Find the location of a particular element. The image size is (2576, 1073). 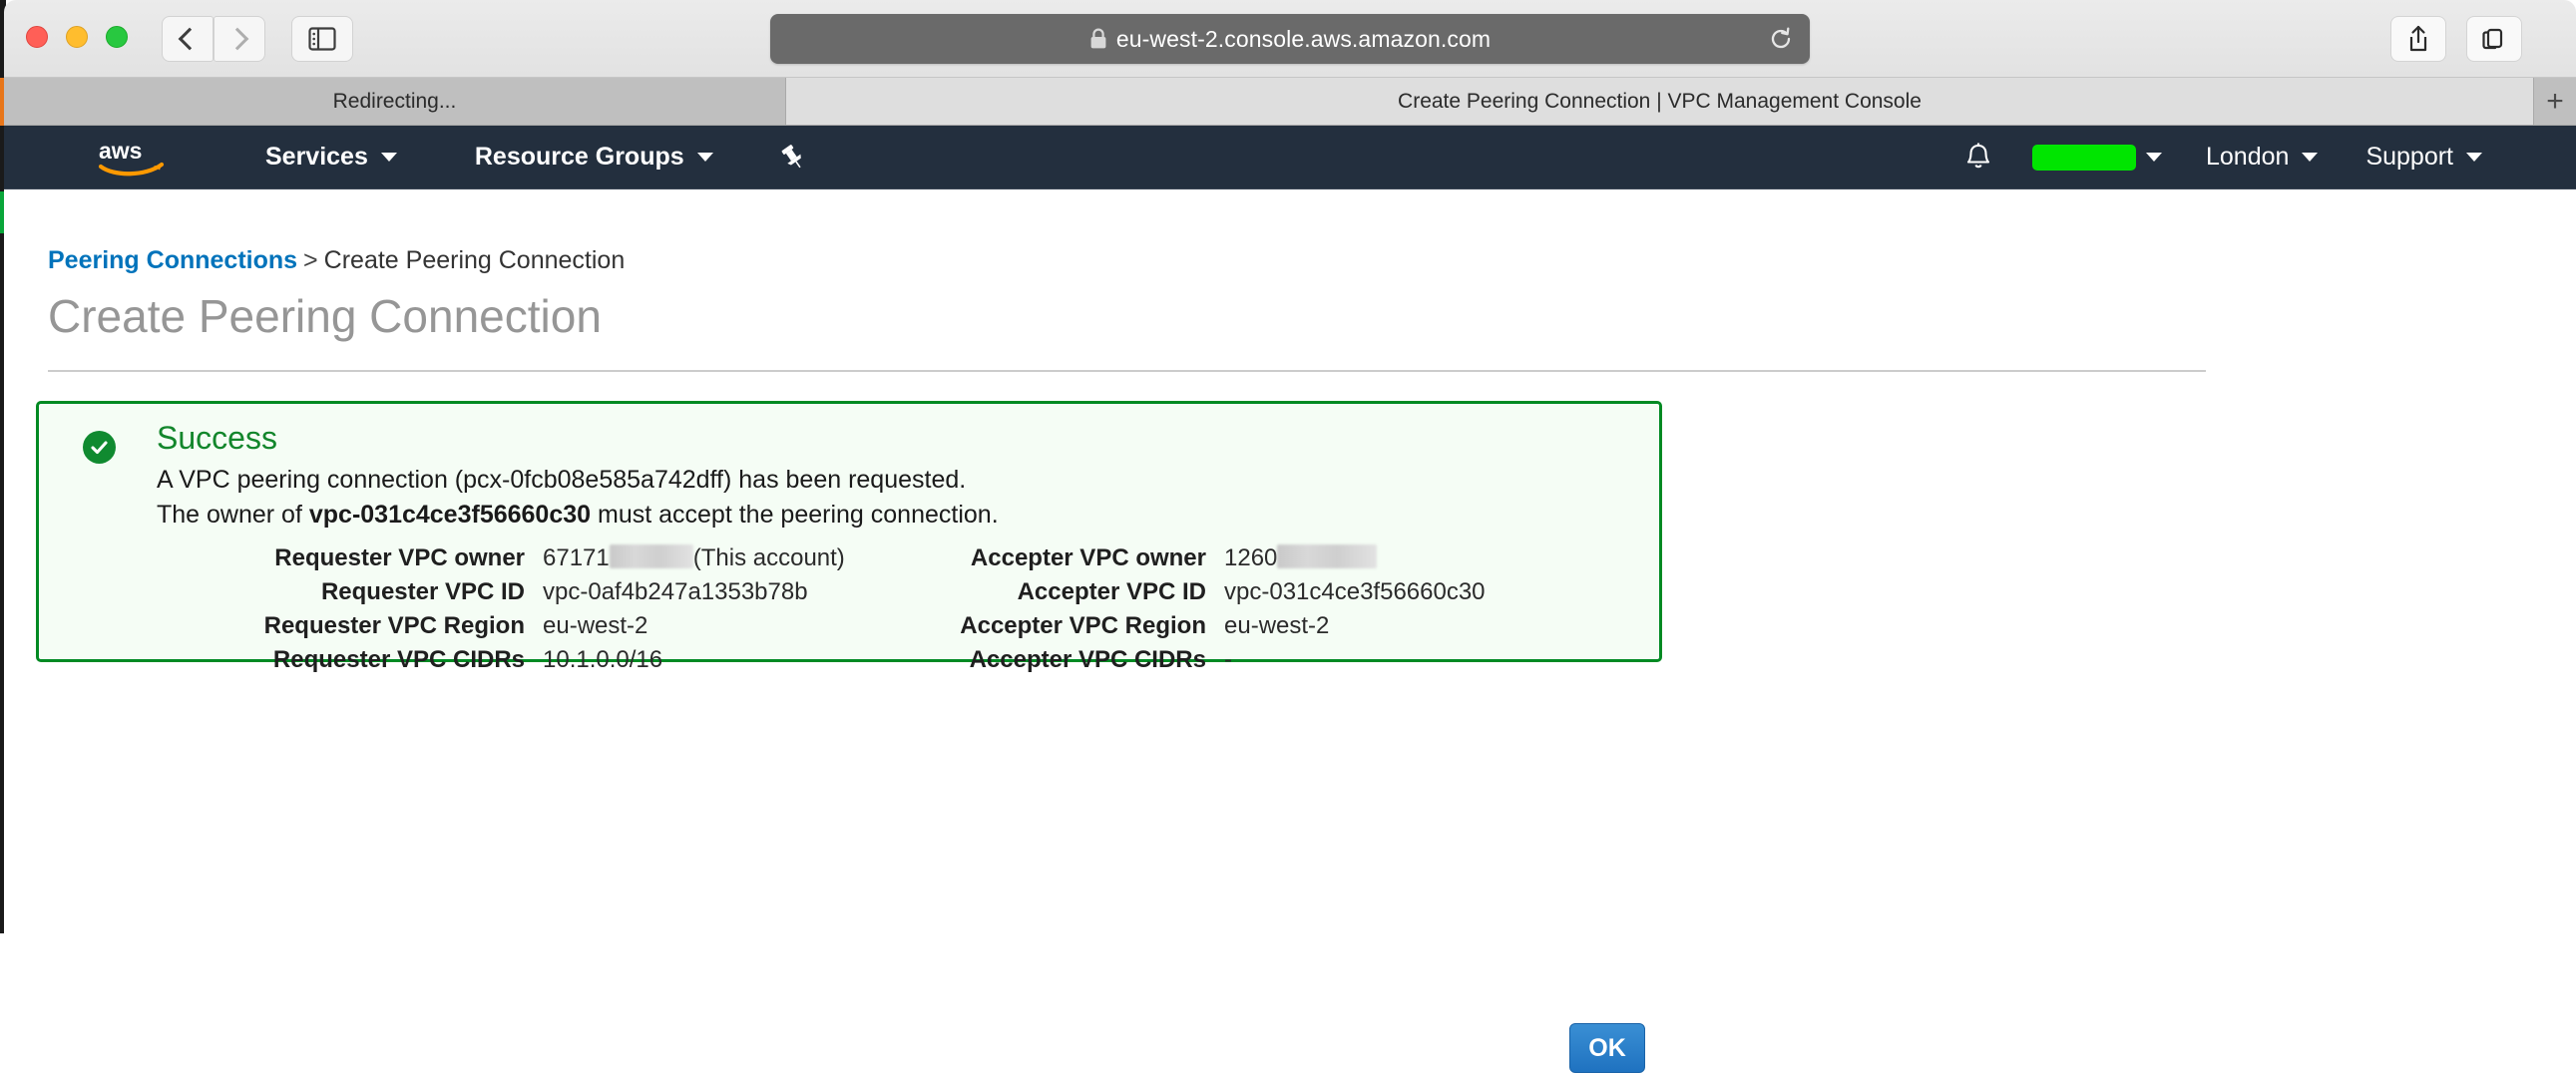

tab-overview-icon is located at coordinates (2492, 39).